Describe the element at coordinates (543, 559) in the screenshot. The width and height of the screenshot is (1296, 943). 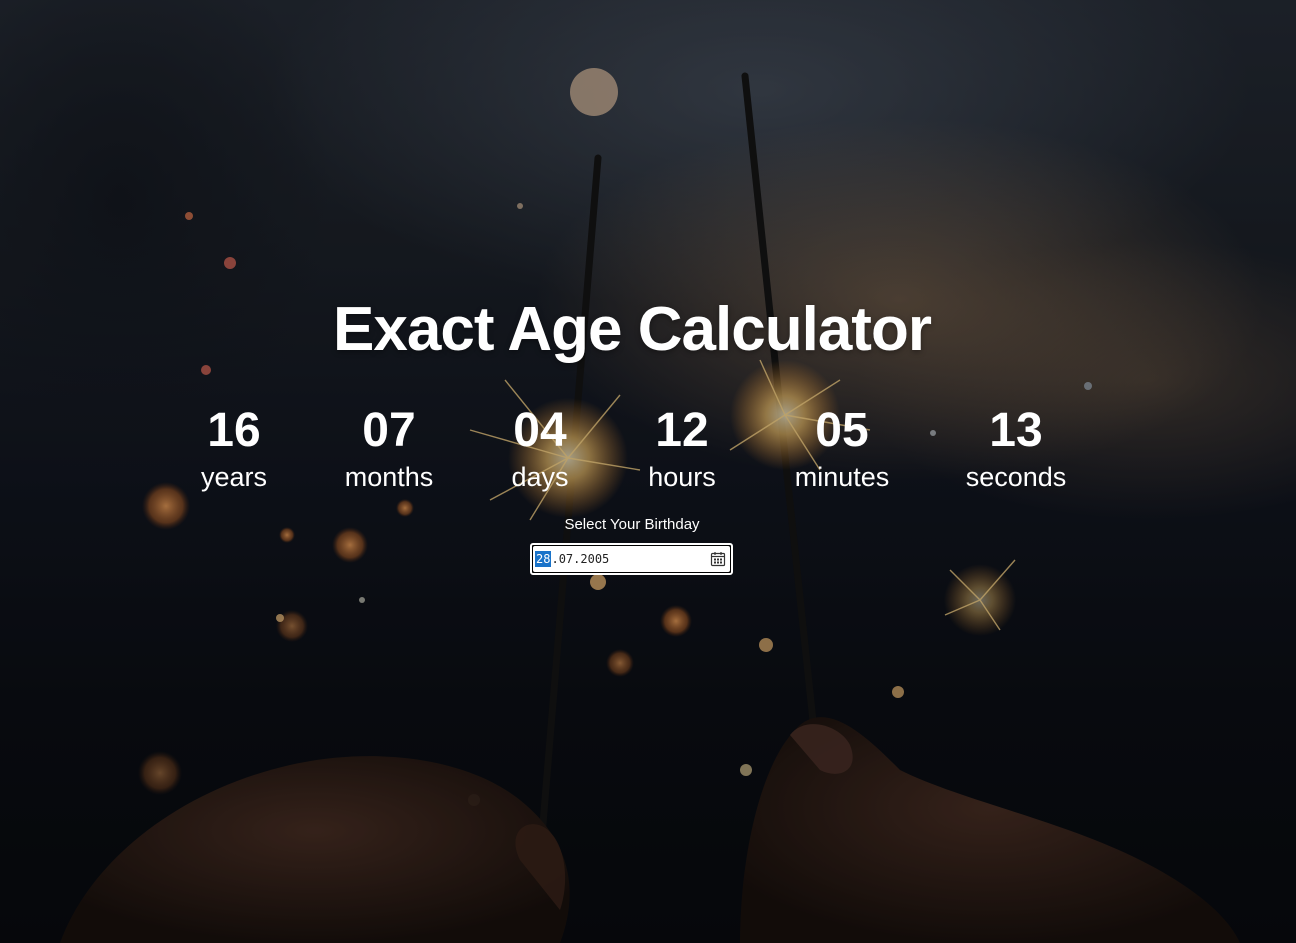
I see `date-day-segment: 28` at that location.